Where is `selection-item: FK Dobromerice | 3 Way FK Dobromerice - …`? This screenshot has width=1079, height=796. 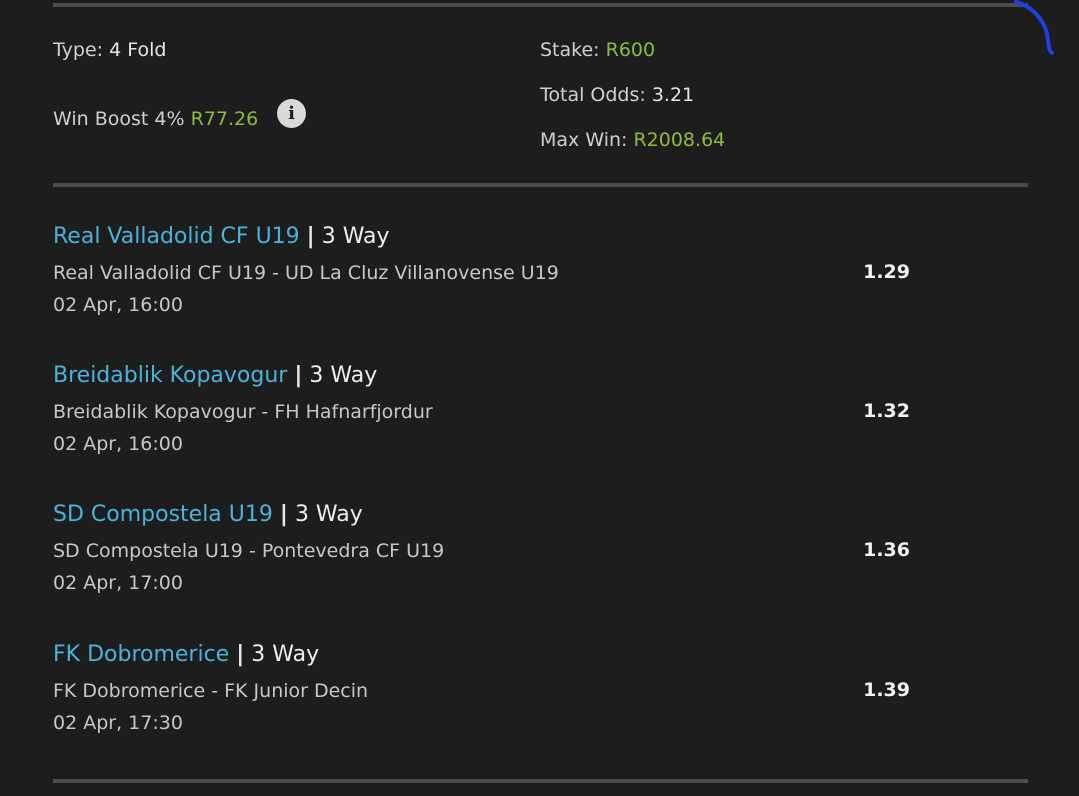 selection-item: FK Dobromerice | 3 Way FK Dobromerice - … is located at coordinates (503, 699).